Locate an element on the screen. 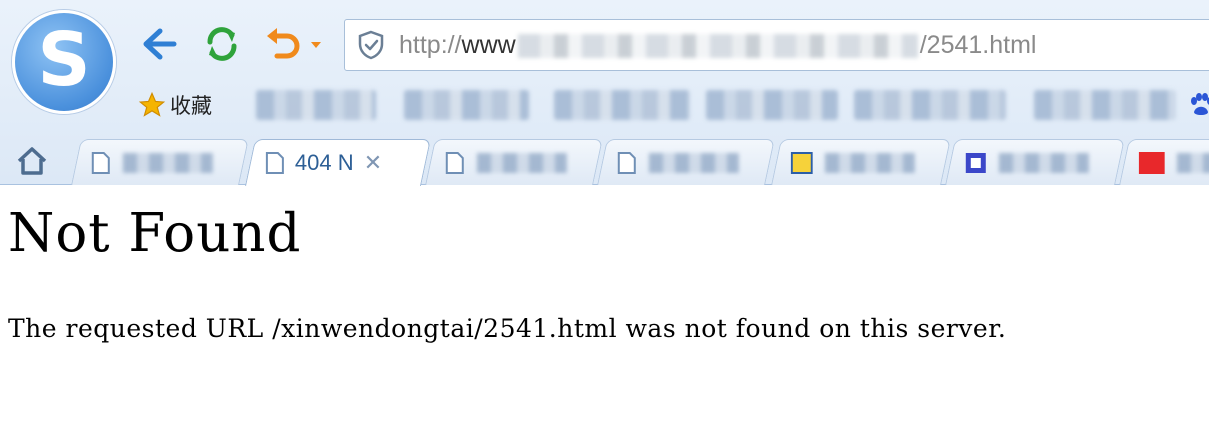  url-path-end: /2541.html is located at coordinates (978, 44).